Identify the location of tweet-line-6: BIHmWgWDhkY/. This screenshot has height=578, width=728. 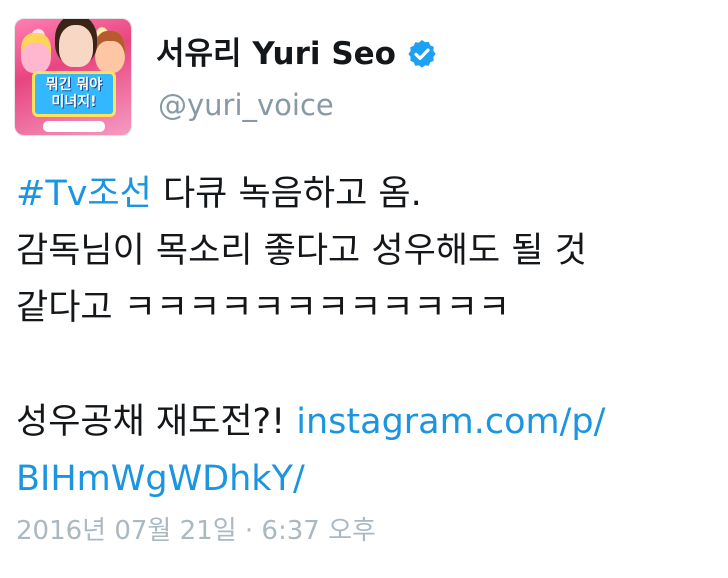
(366, 479).